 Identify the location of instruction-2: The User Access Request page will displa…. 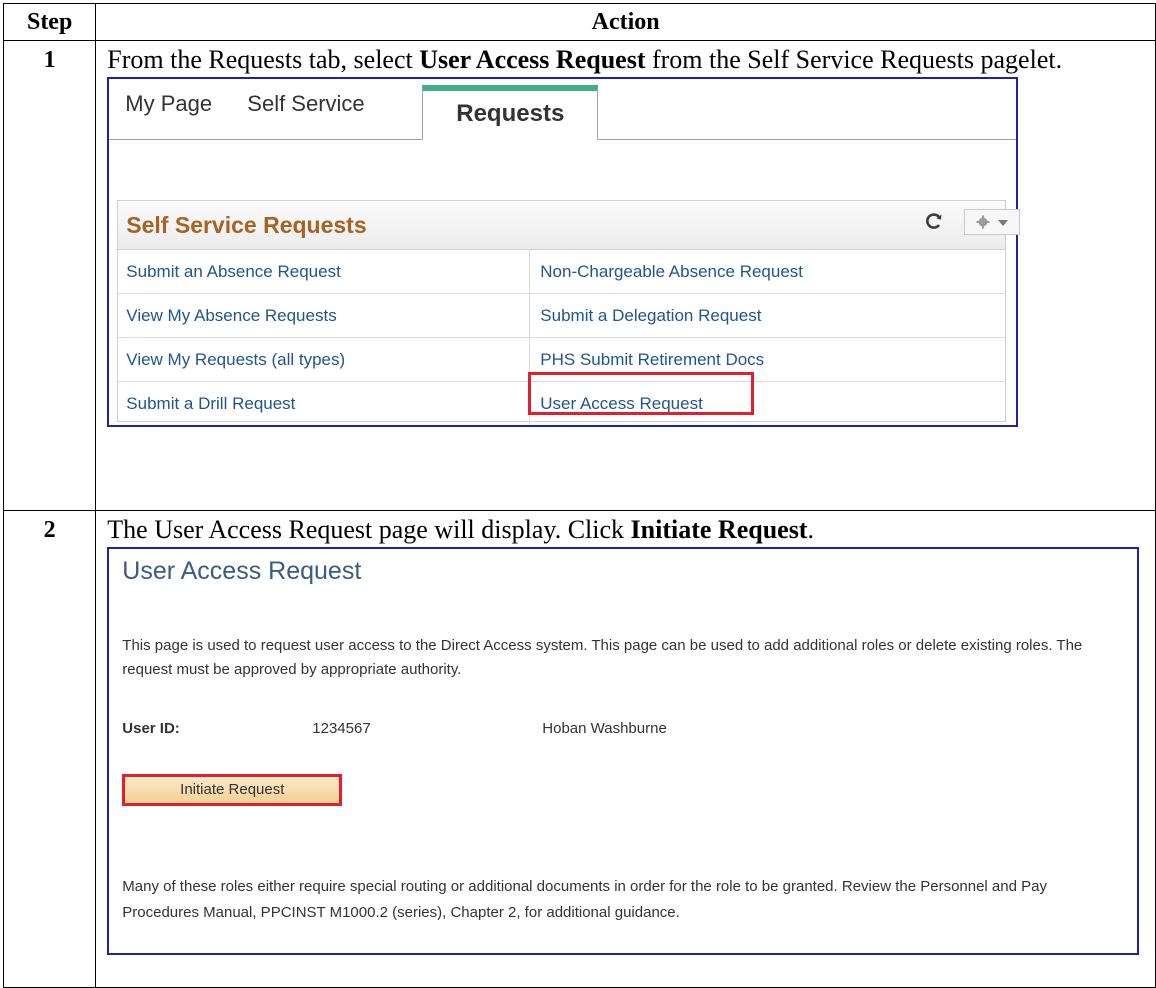
(460, 529).